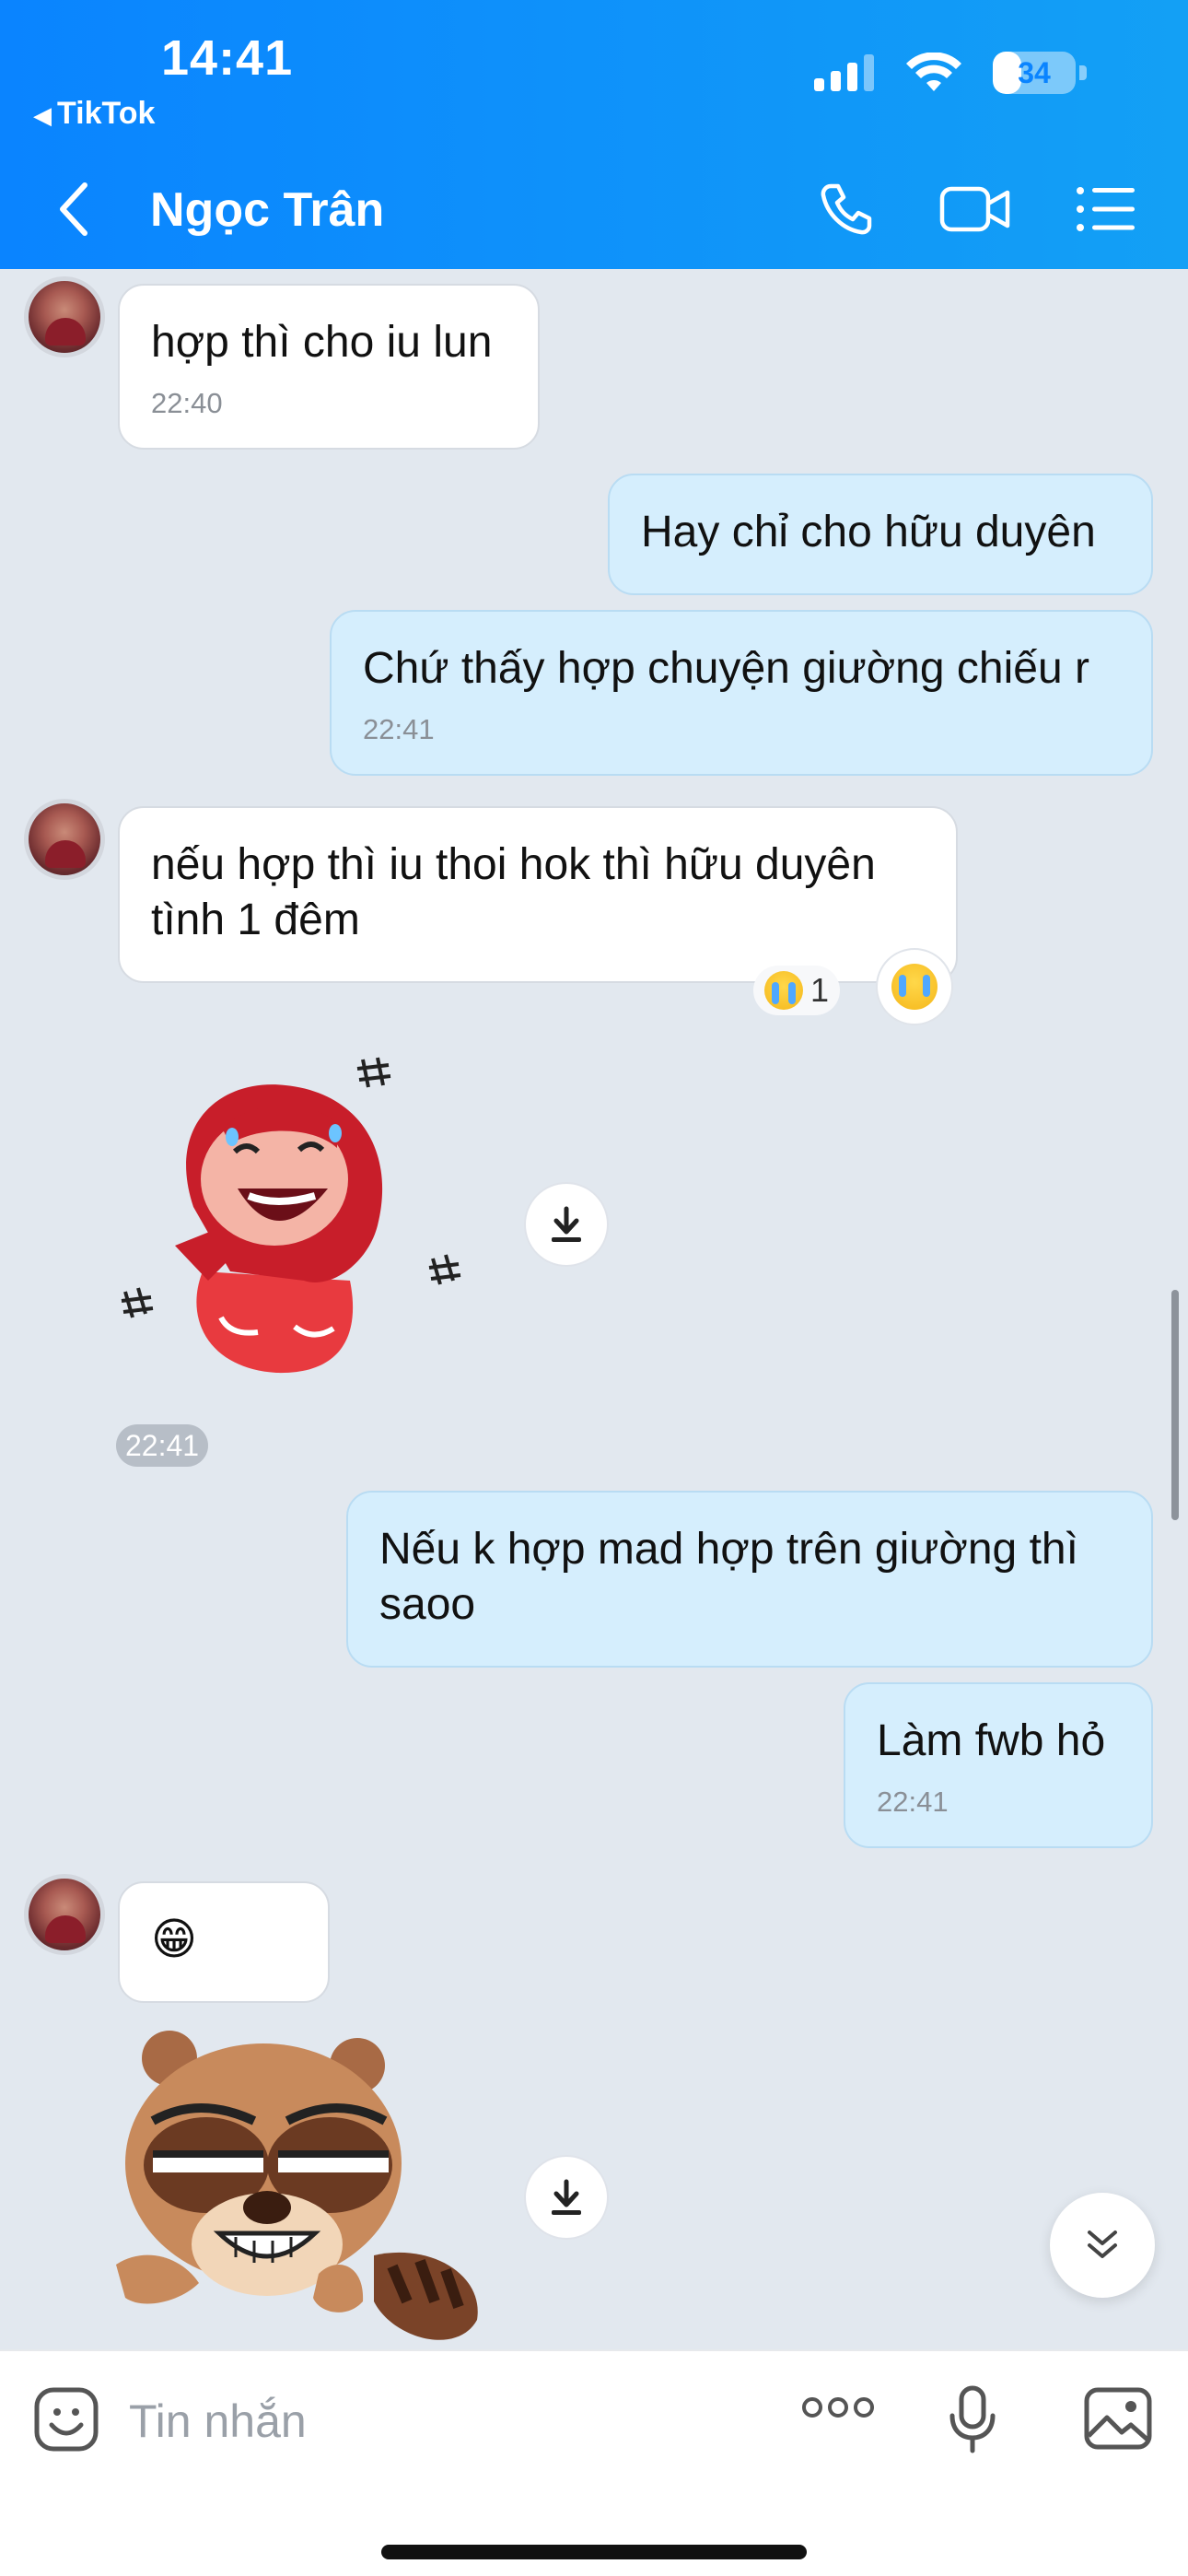 This screenshot has height=2576, width=1188. What do you see at coordinates (820, 990) in the screenshot?
I see `reaction-count: 1` at bounding box center [820, 990].